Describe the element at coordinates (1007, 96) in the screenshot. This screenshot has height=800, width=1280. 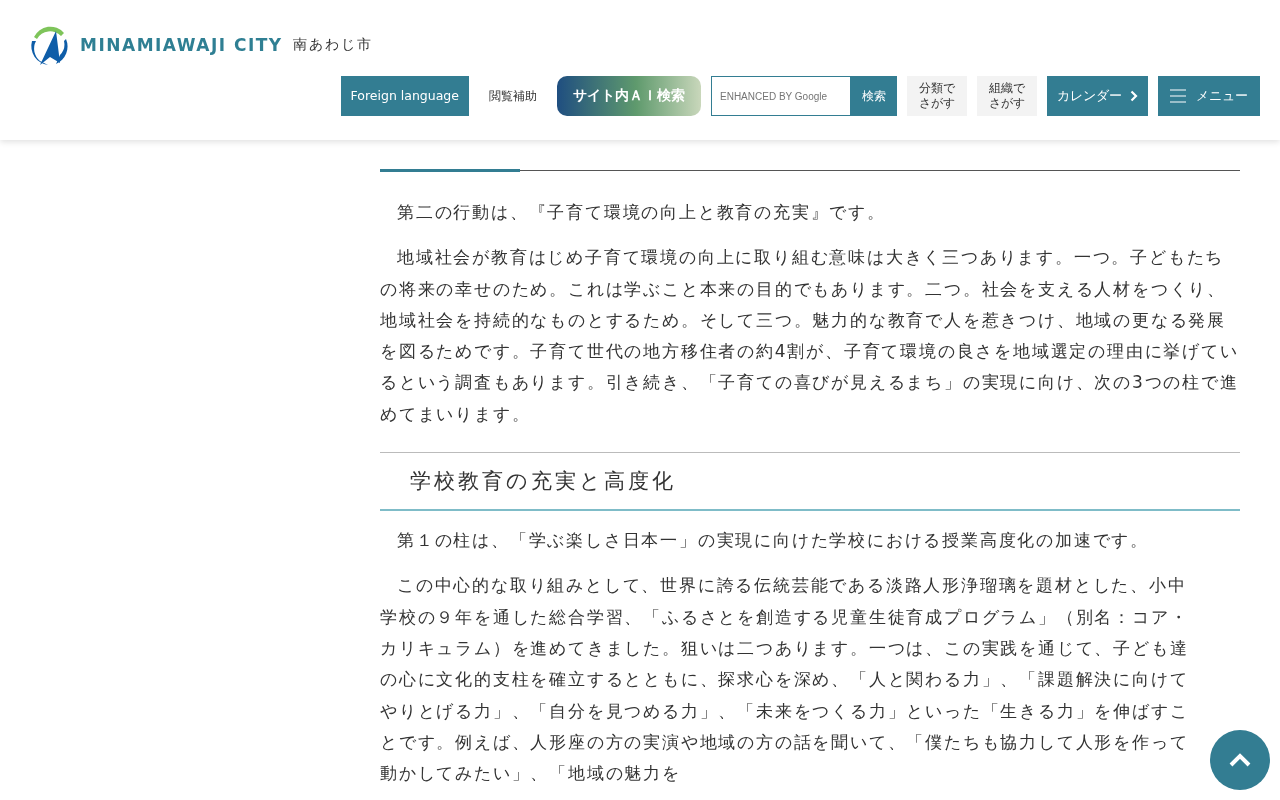
I see `nav-button: 組織でさがす` at that location.